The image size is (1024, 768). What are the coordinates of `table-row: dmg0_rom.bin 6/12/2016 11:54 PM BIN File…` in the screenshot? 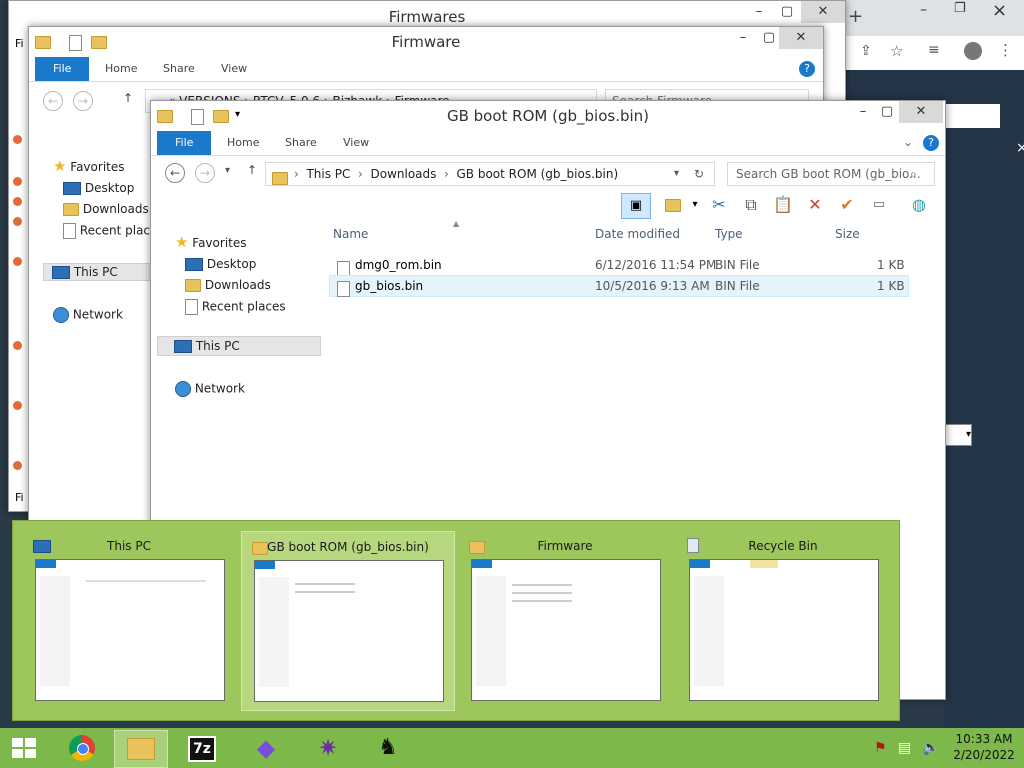 It's located at (619, 266).